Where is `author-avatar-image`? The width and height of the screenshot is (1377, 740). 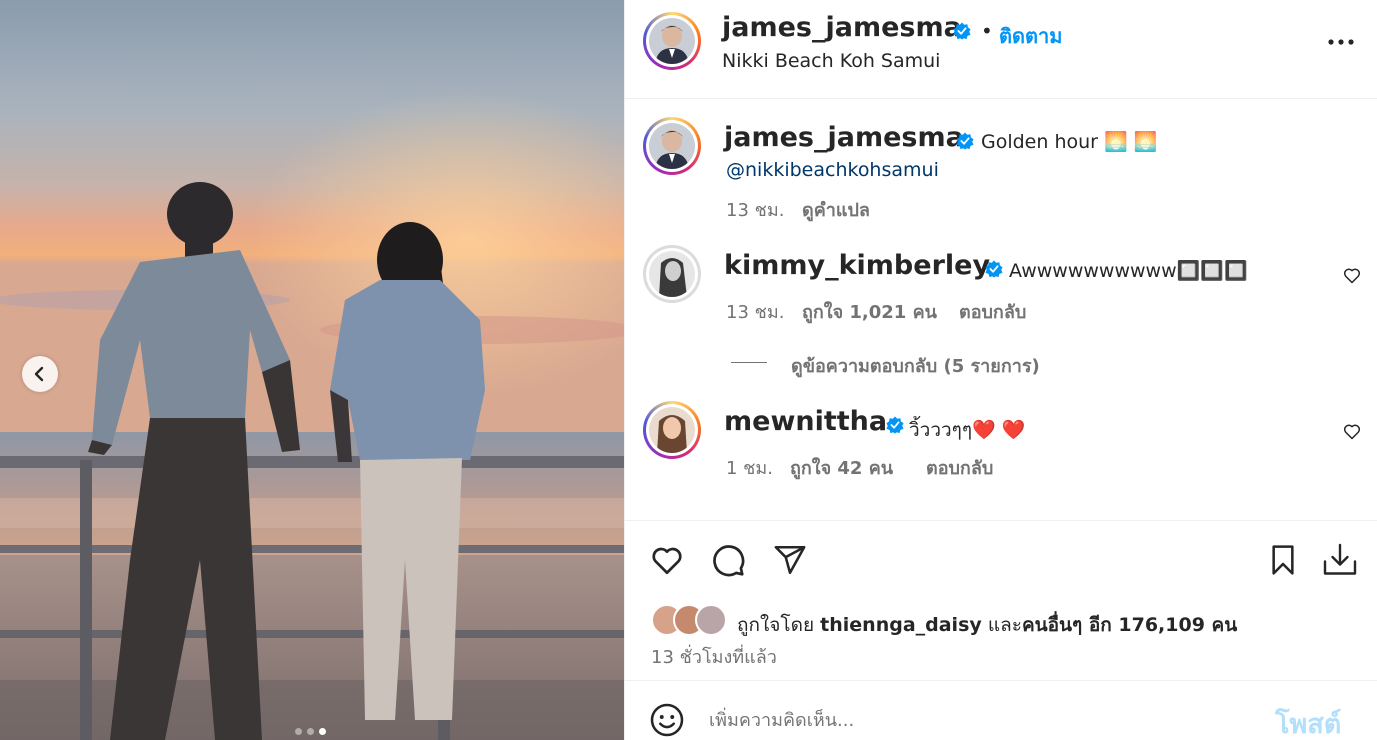 author-avatar-image is located at coordinates (672, 41).